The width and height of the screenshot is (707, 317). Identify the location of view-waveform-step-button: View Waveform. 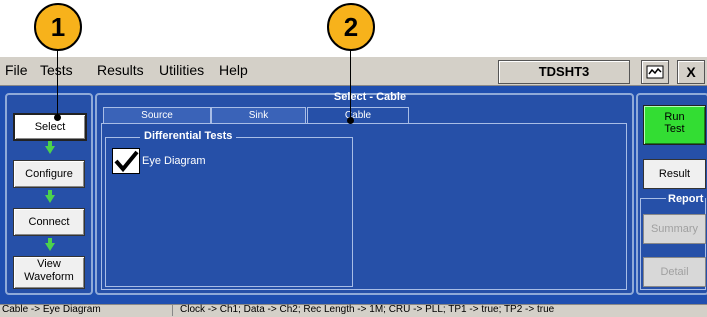
(49, 272).